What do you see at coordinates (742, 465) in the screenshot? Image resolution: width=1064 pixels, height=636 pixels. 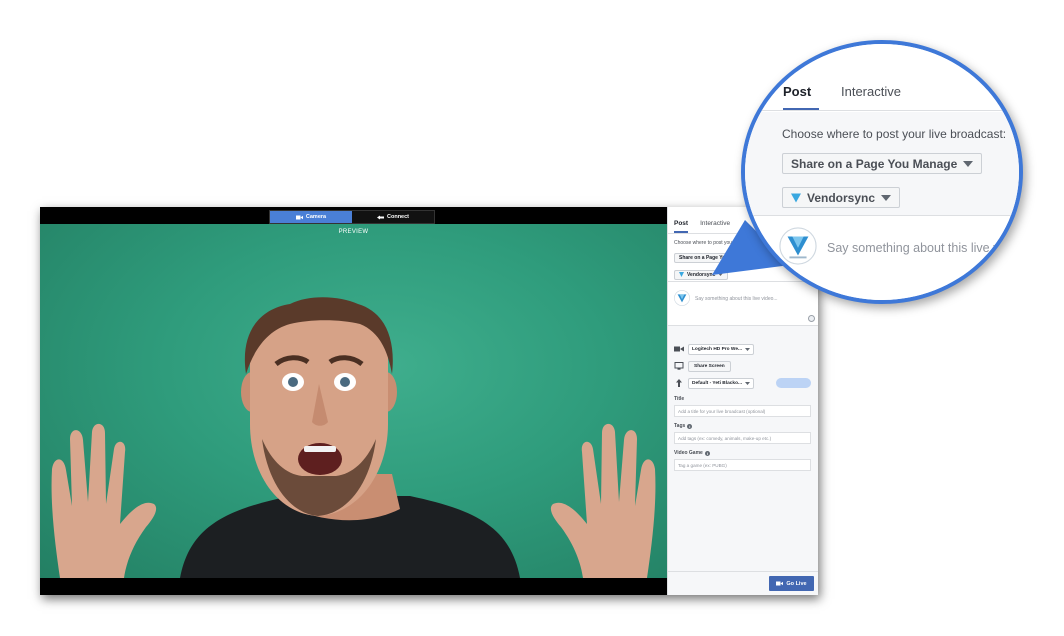 I see `game-input: Tag a game (ex: PUBG)` at bounding box center [742, 465].